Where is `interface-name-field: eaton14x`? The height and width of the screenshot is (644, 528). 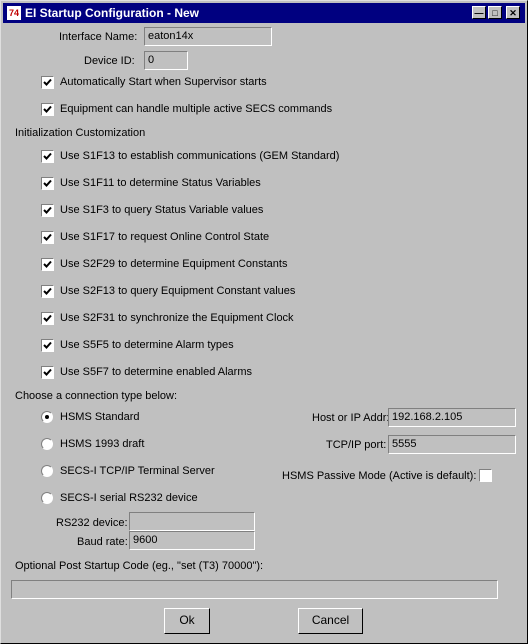
interface-name-field: eaton14x is located at coordinates (208, 36).